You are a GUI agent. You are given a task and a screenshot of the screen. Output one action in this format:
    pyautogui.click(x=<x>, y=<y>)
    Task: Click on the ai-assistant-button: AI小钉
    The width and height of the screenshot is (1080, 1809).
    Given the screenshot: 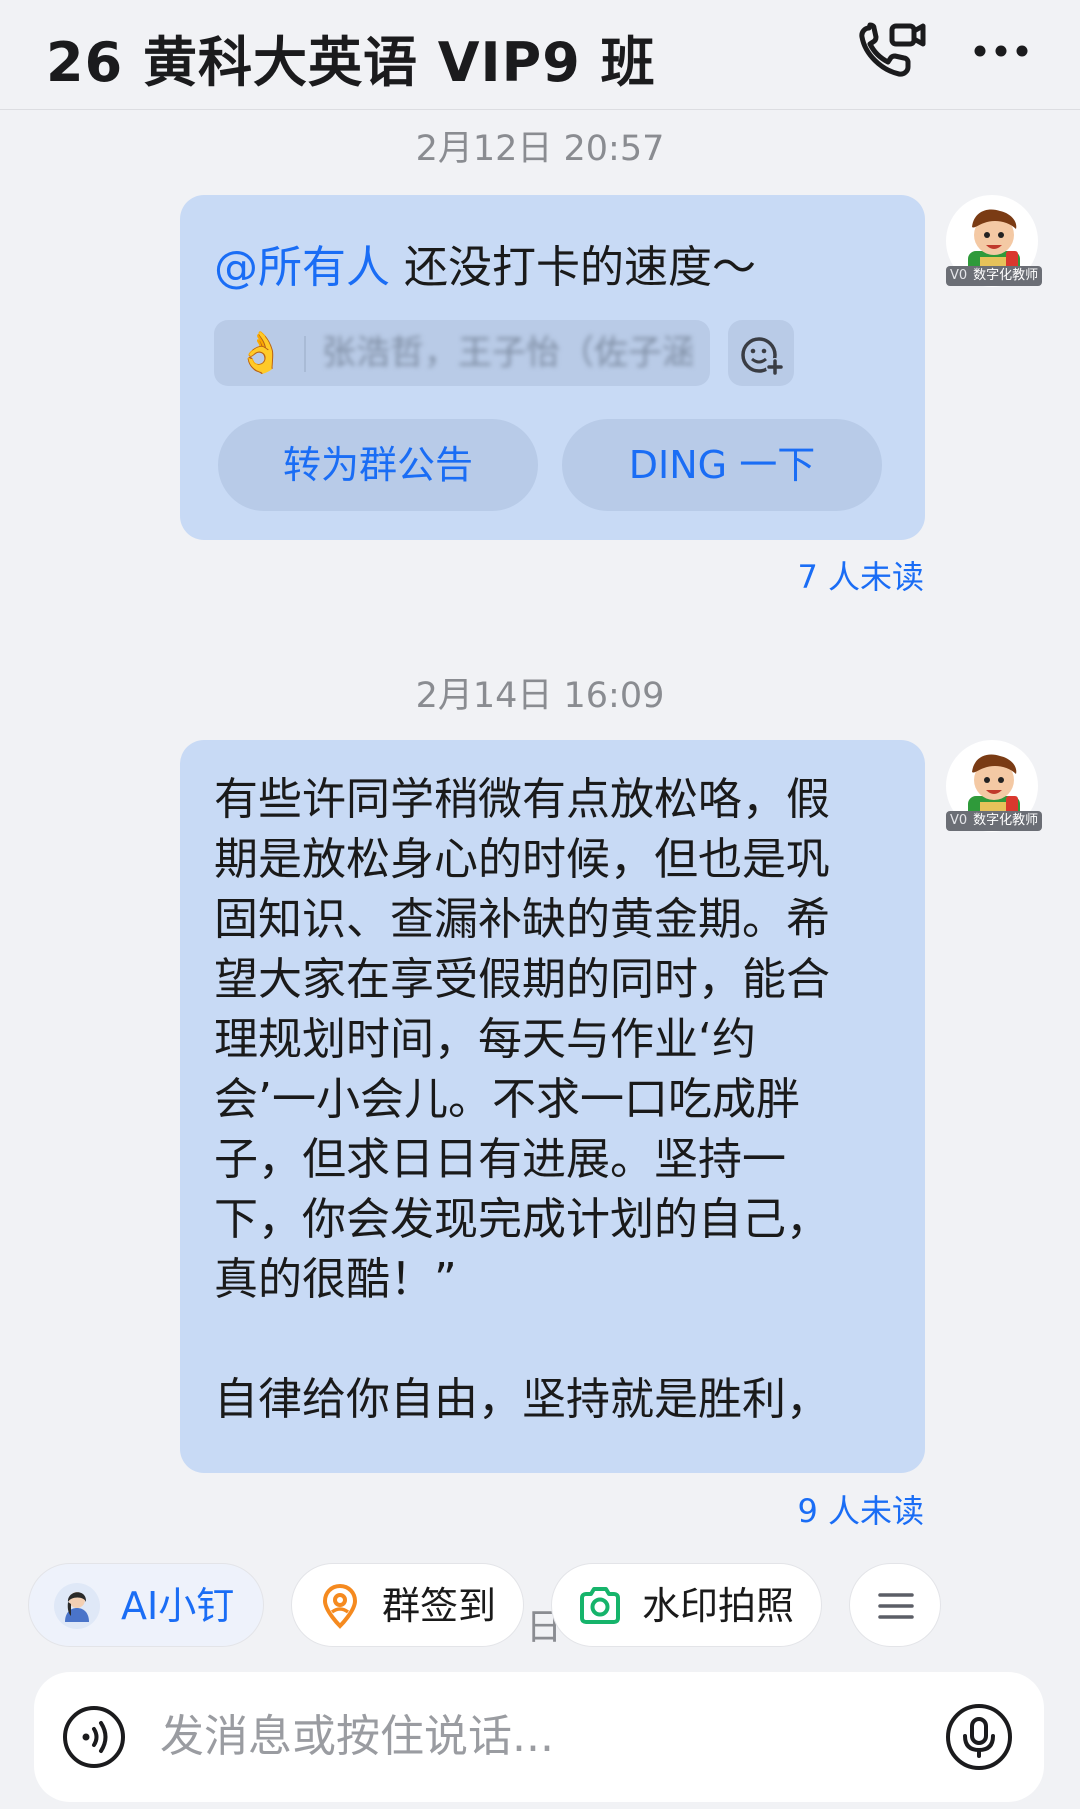 What is the action you would take?
    pyautogui.click(x=146, y=1605)
    